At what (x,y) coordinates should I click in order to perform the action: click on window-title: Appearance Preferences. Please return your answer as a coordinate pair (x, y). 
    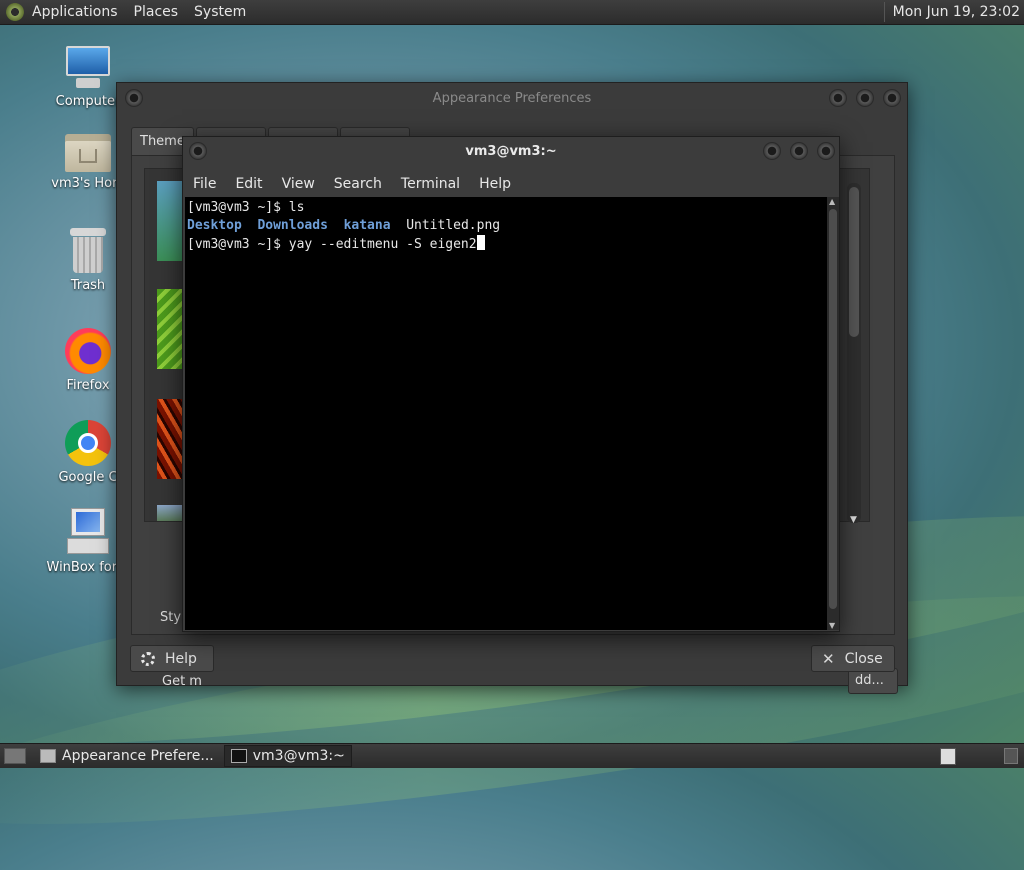
    Looking at the image, I should click on (512, 98).